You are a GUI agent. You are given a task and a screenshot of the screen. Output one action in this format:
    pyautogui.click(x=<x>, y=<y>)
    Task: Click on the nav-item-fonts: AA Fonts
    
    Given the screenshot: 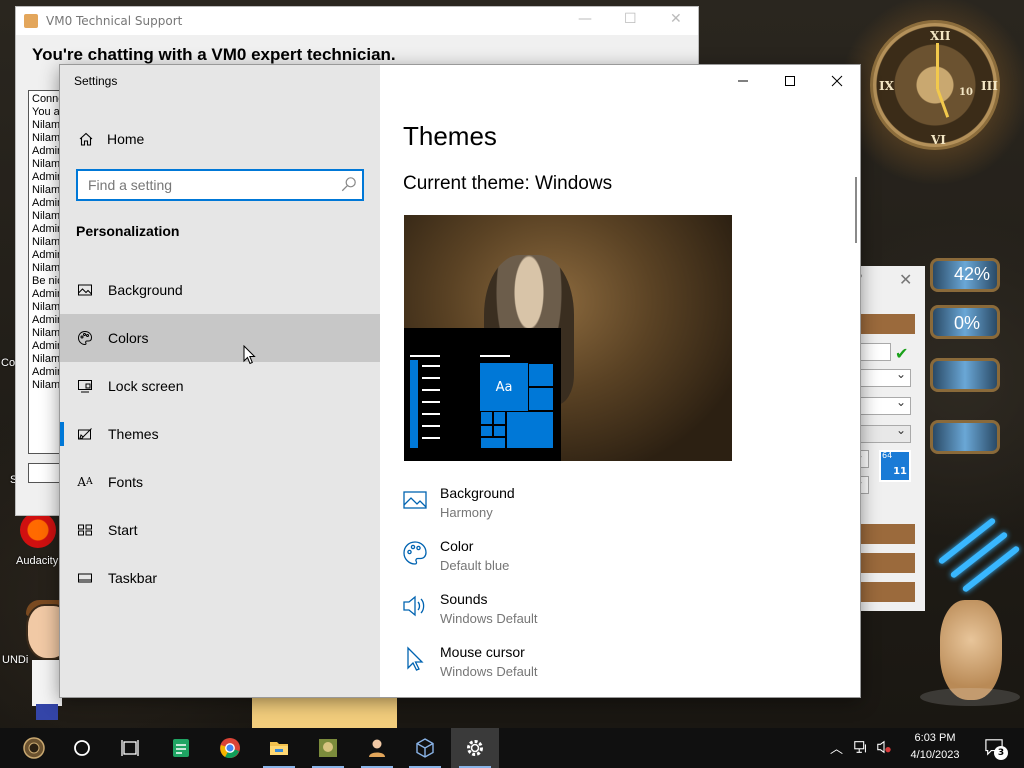 What is the action you would take?
    pyautogui.click(x=220, y=482)
    